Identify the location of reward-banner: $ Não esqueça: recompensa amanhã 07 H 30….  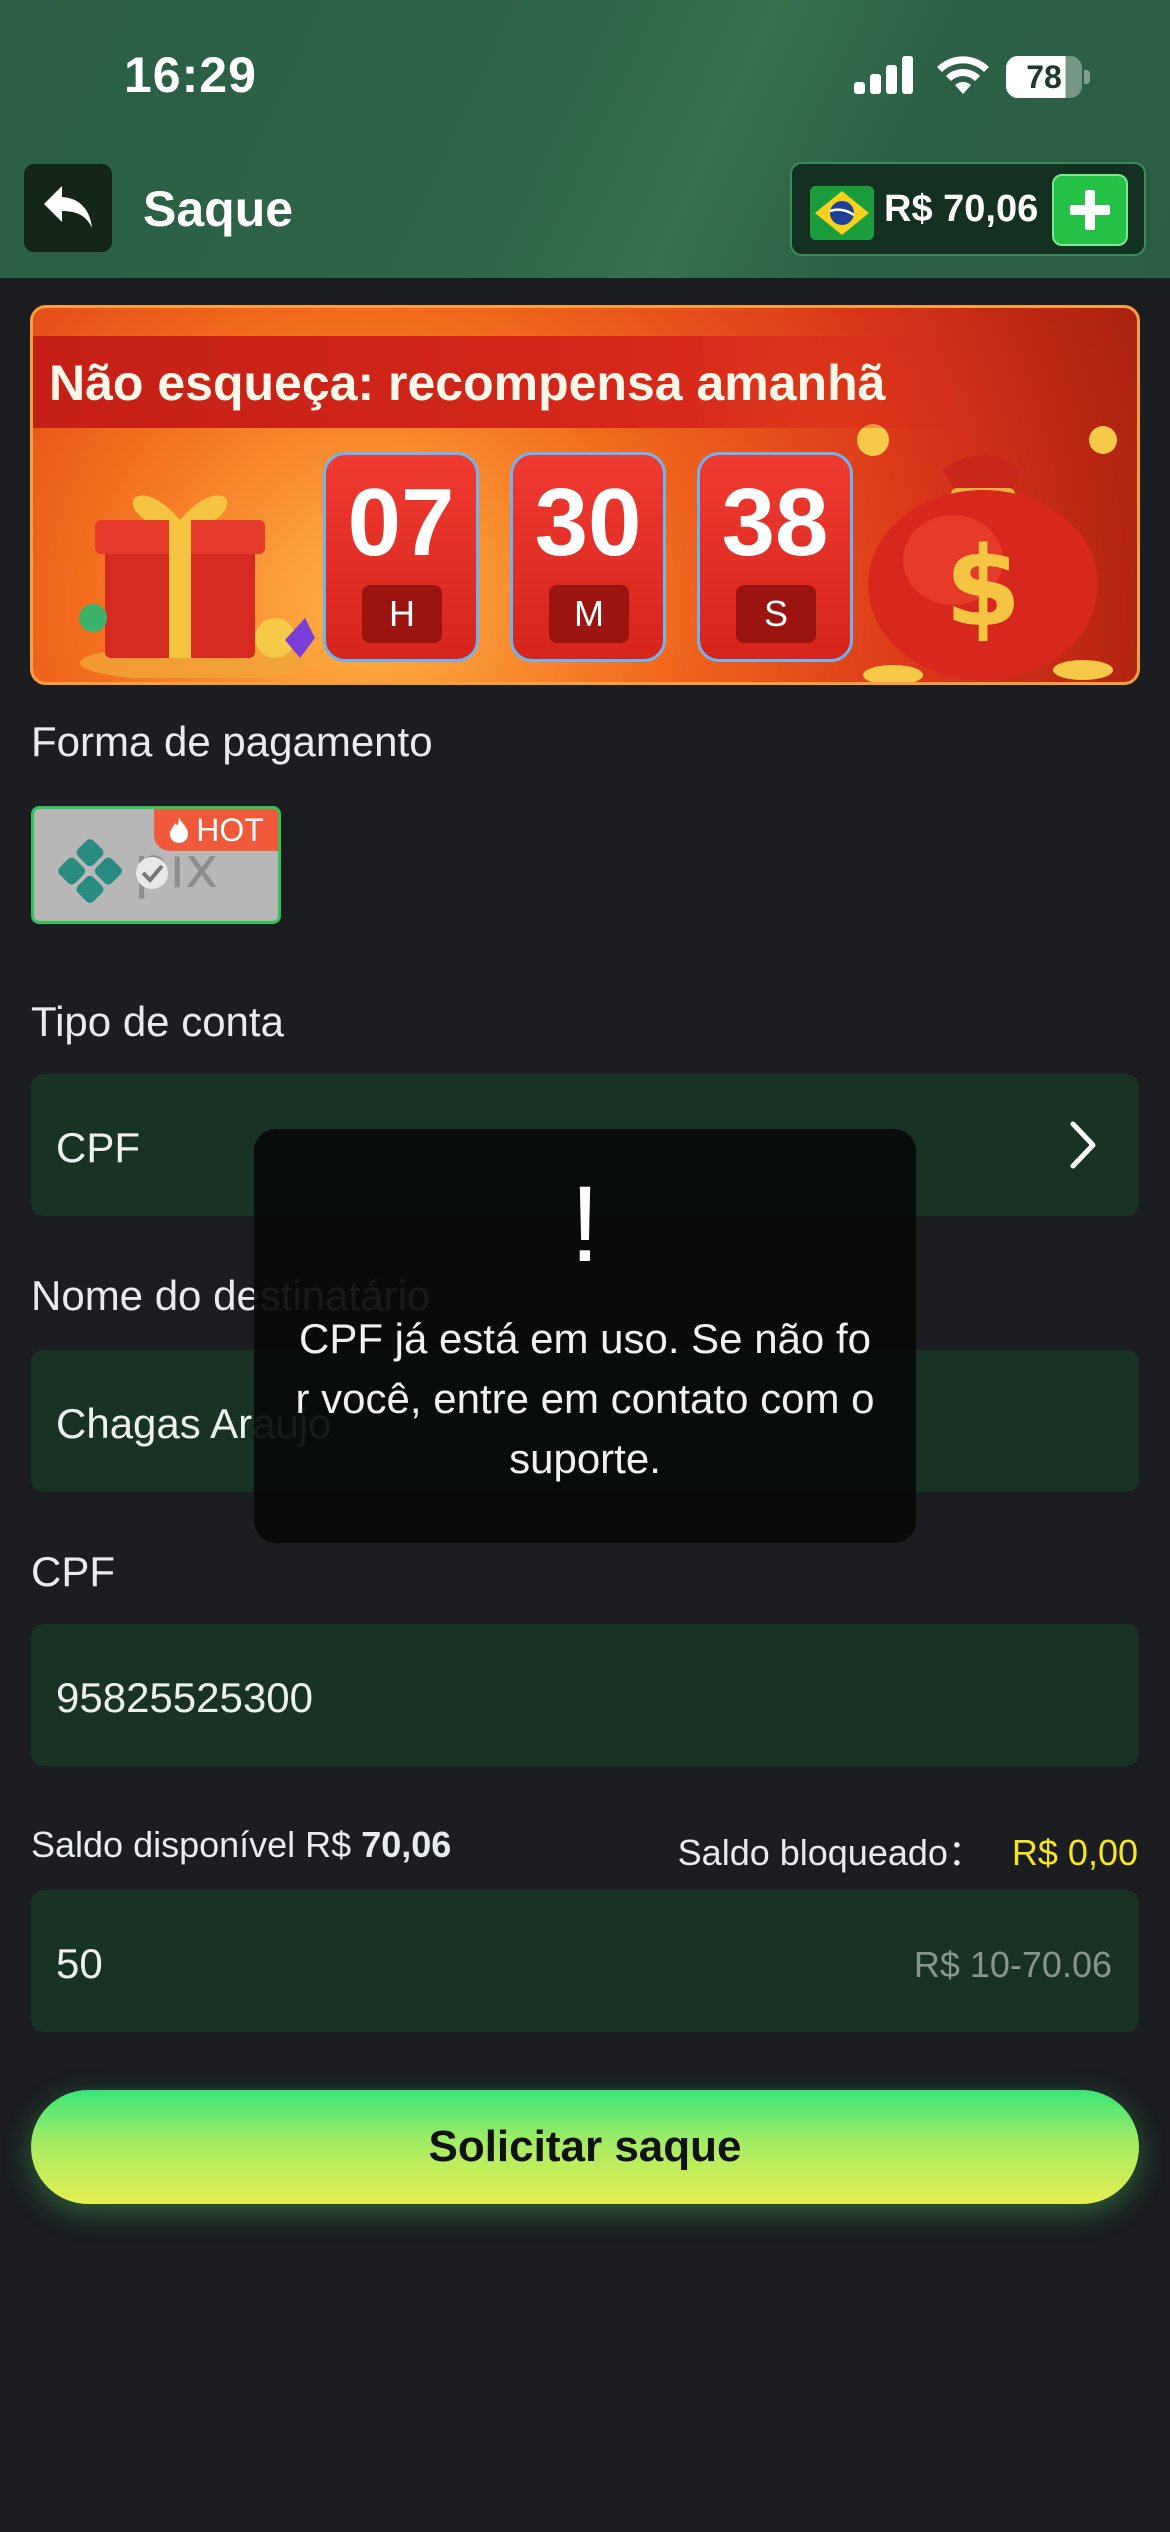
(585, 495).